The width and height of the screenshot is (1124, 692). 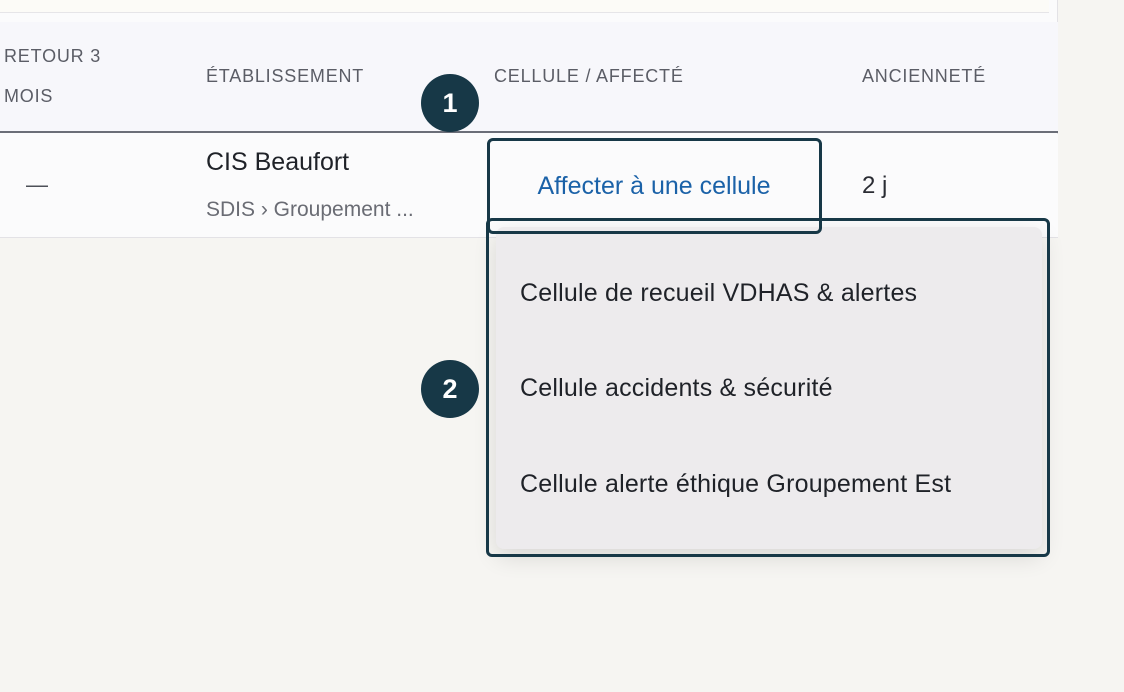 What do you see at coordinates (718, 293) in the screenshot?
I see `dropdown-option: Cellule de recueil VDHAS & alertes` at bounding box center [718, 293].